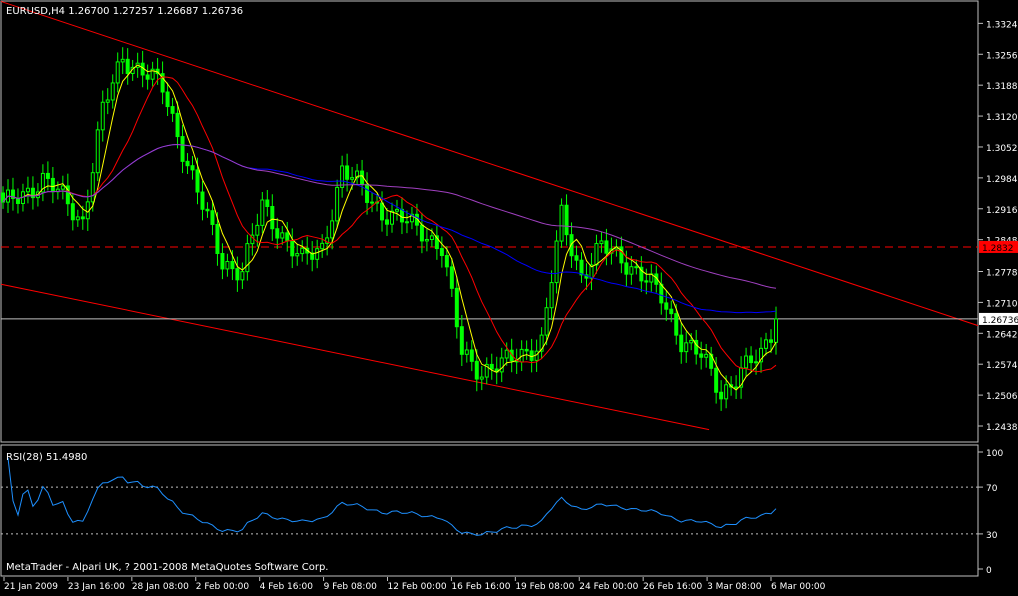 This screenshot has width=1018, height=596. What do you see at coordinates (287, 587) in the screenshot?
I see `time-tick-label: 4 Feb 16:00` at bounding box center [287, 587].